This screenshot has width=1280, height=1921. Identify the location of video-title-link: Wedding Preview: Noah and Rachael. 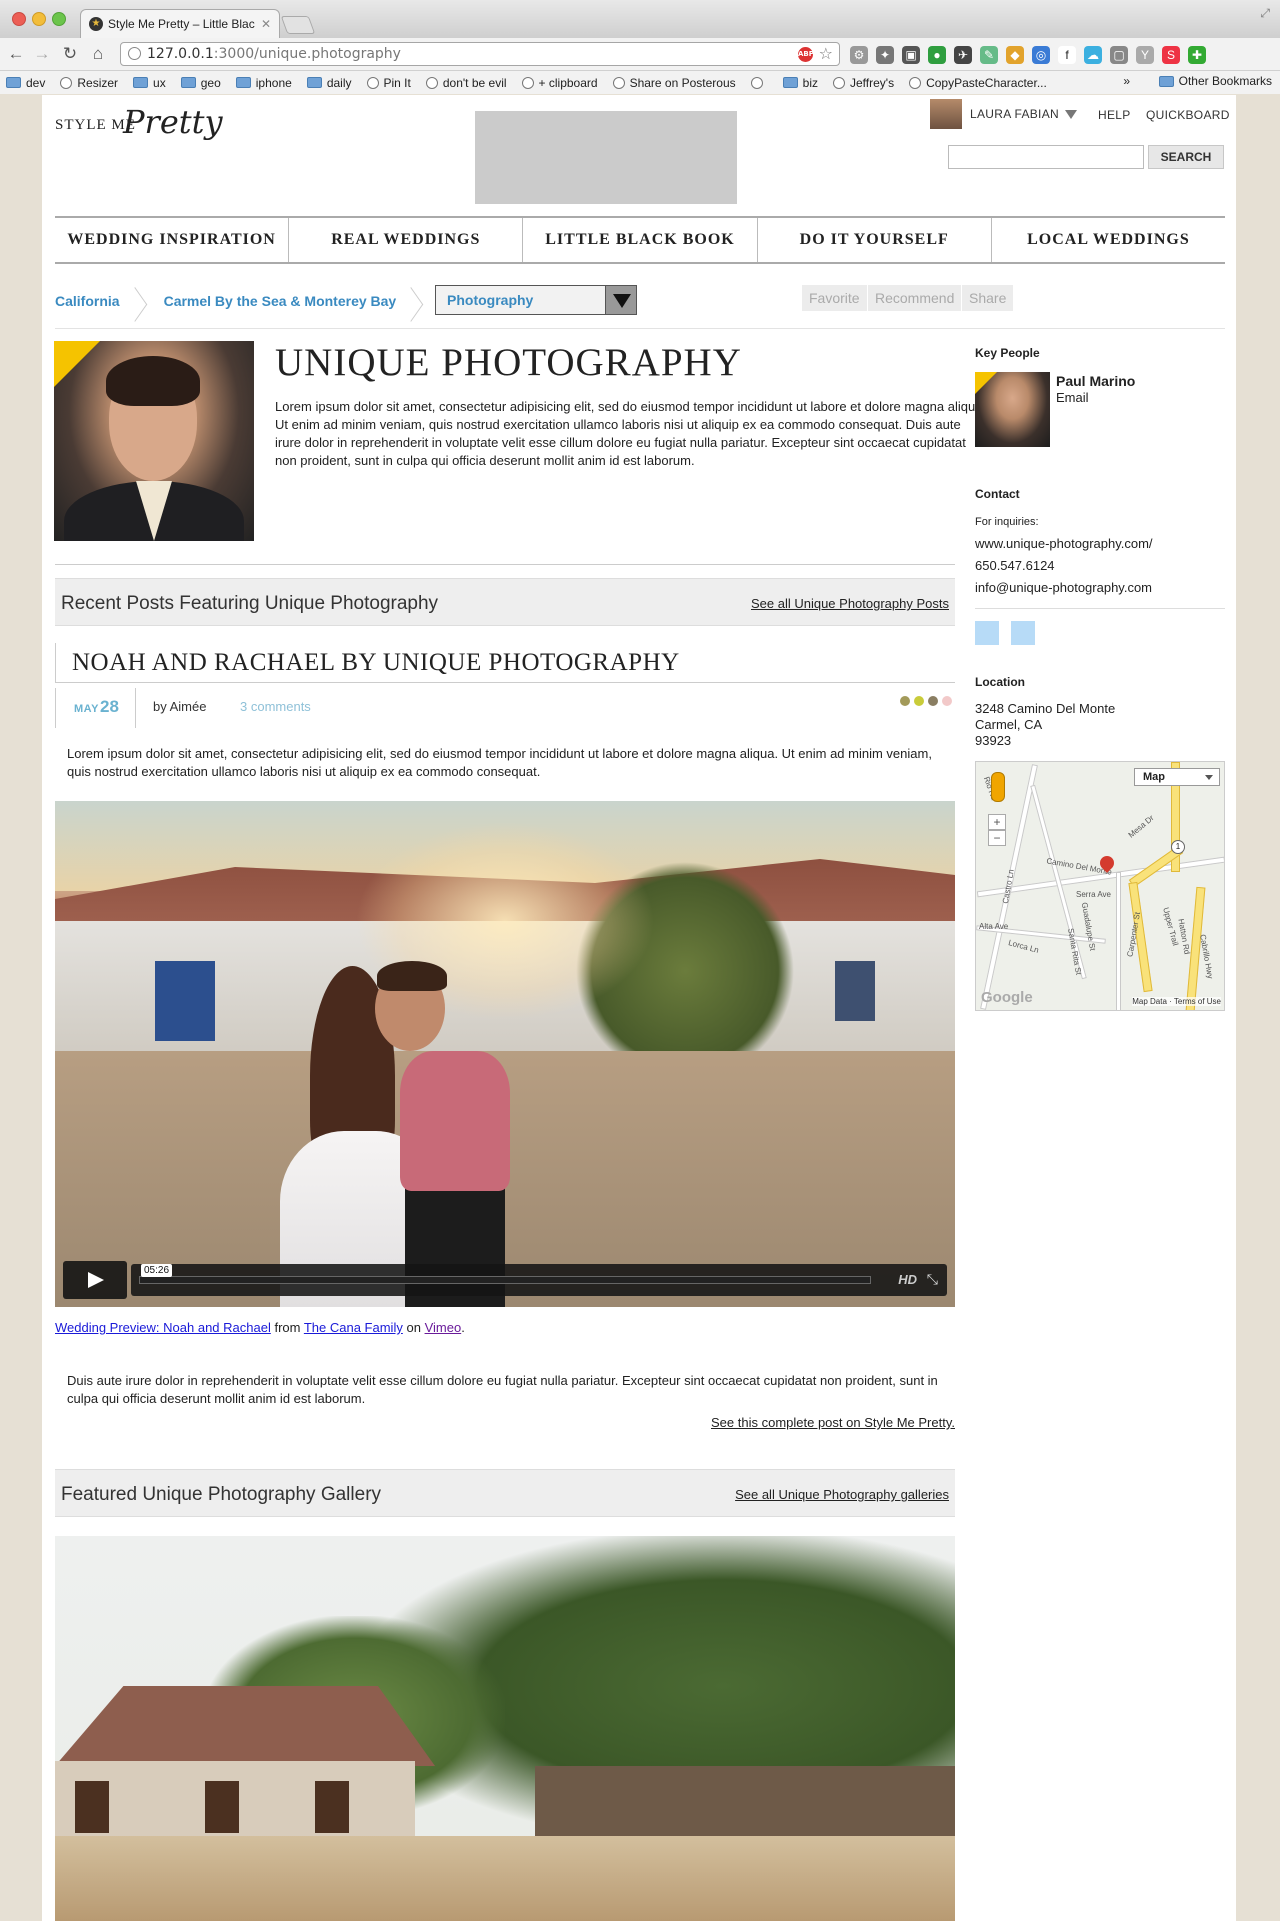
(163, 1327).